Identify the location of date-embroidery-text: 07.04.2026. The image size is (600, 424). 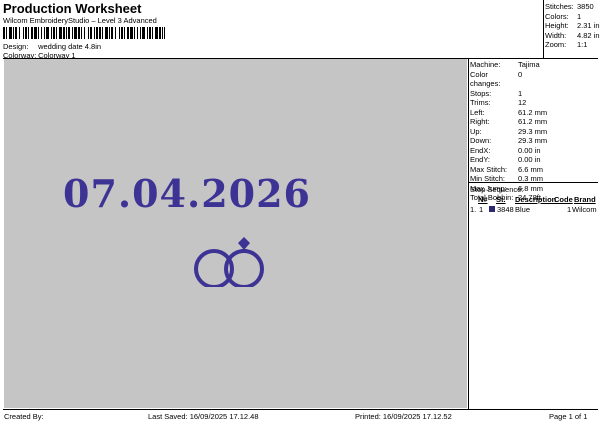
(187, 193).